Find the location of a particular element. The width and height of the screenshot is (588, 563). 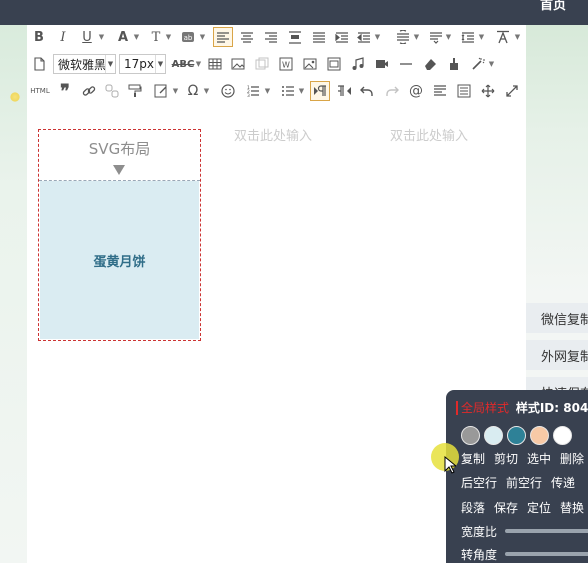

width-ratio-slider is located at coordinates (546, 531).